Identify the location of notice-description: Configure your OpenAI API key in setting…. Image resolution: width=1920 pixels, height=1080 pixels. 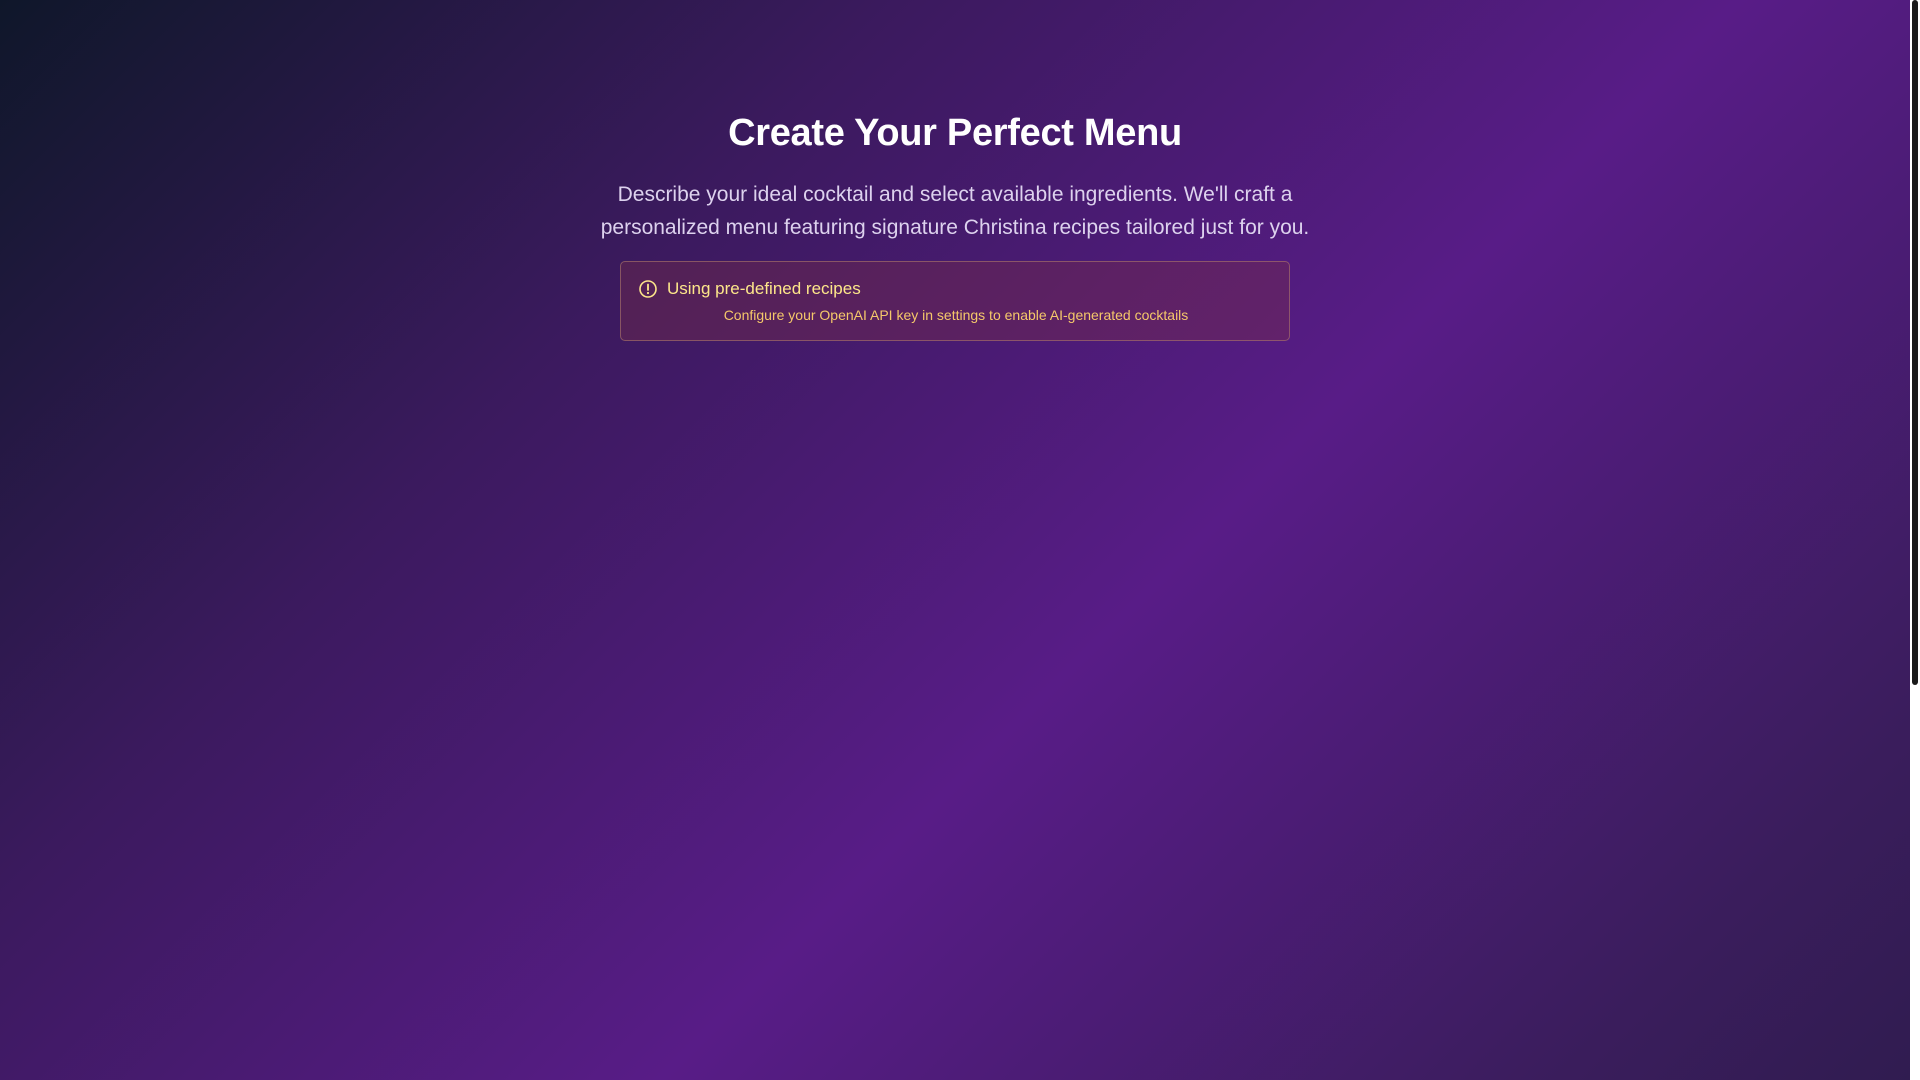
(956, 315).